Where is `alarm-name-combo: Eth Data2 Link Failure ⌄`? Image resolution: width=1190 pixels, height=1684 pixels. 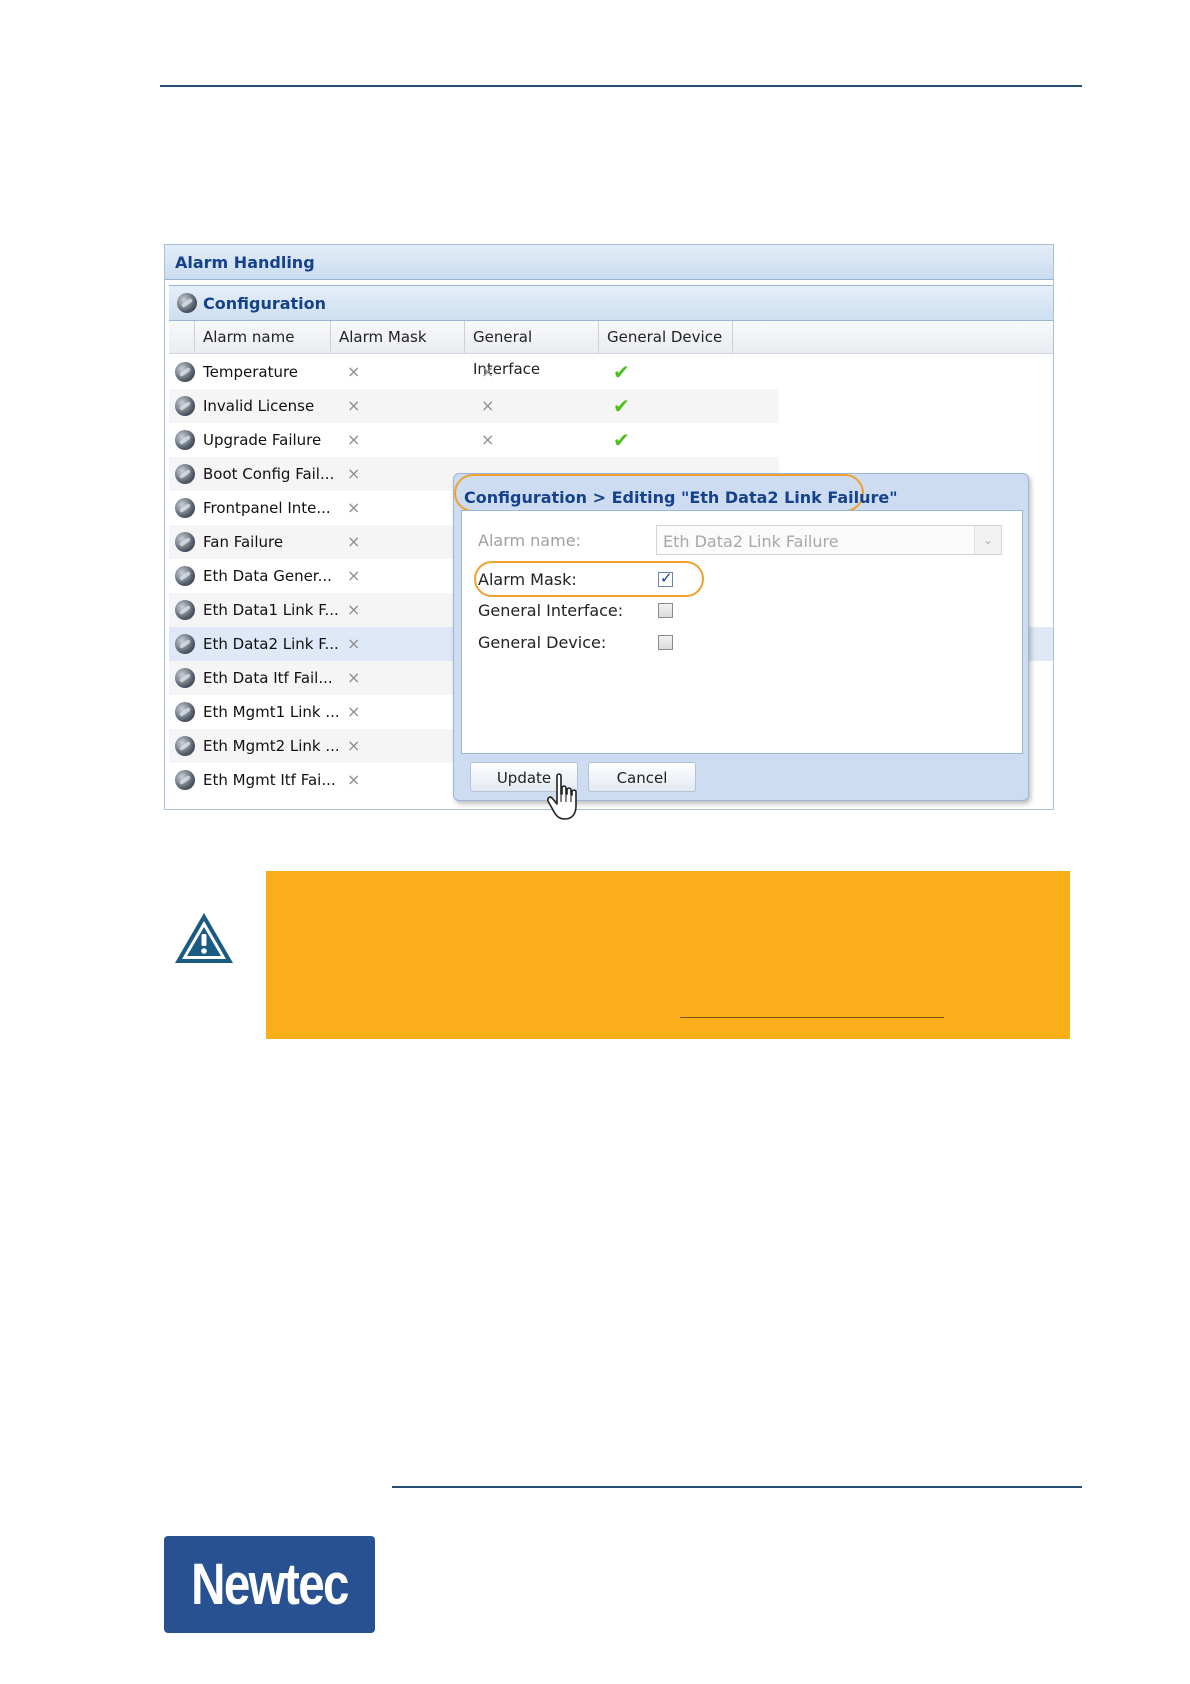
alarm-name-combo: Eth Data2 Link Failure ⌄ is located at coordinates (829, 540).